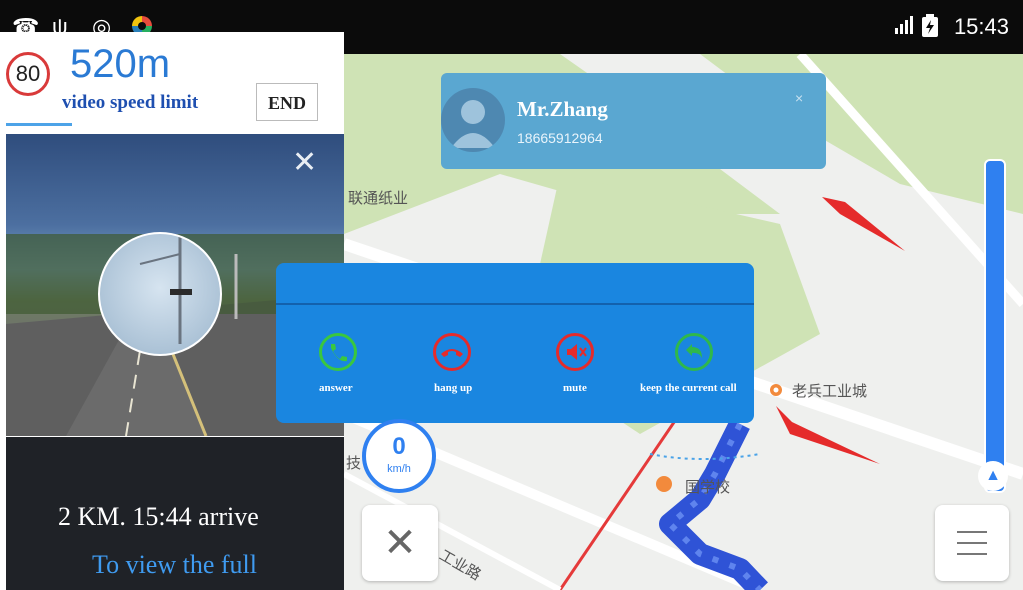 This screenshot has height=590, width=1023. I want to click on speedometer: 0 km/h, so click(399, 456).